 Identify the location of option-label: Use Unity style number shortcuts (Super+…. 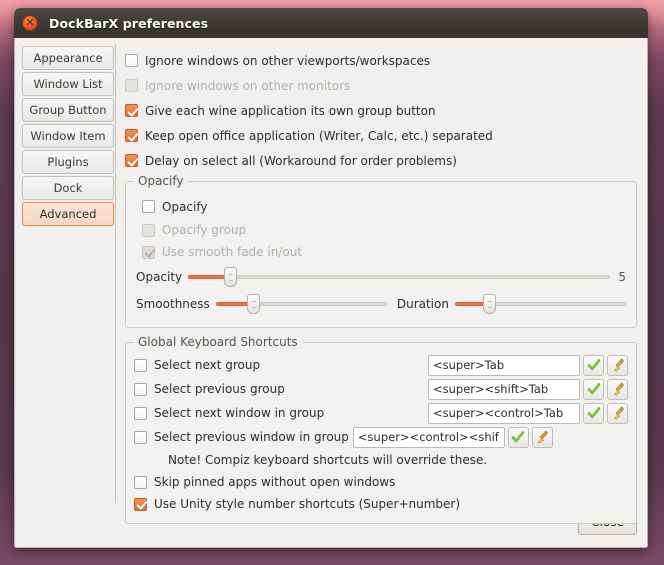
(307, 504).